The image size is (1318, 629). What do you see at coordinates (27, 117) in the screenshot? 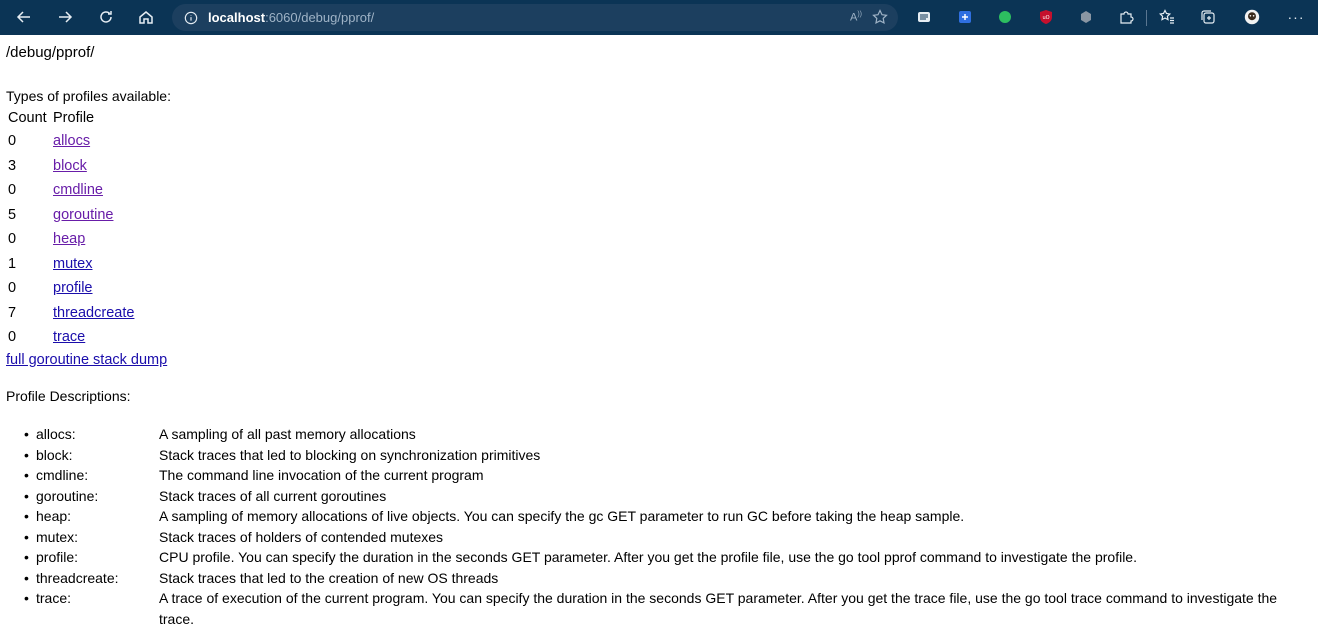
I see `count-header: Count` at bounding box center [27, 117].